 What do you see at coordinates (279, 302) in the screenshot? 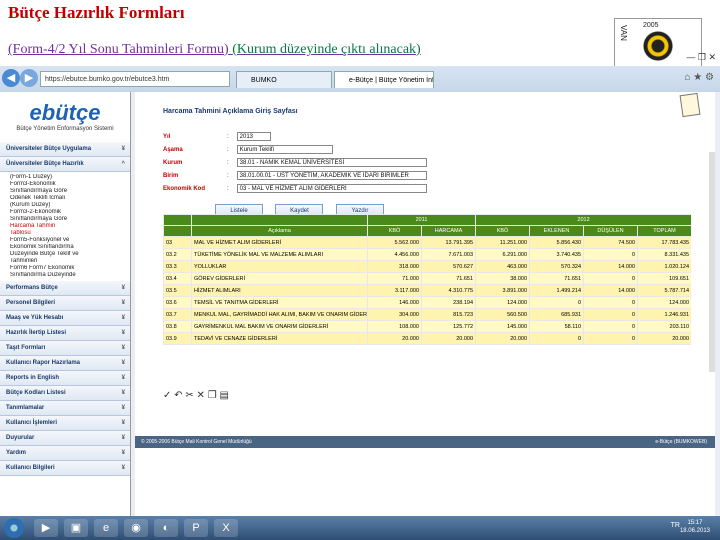
I see `row-description: TEMSİL VE TANITMA GİDERLERİ` at bounding box center [279, 302].